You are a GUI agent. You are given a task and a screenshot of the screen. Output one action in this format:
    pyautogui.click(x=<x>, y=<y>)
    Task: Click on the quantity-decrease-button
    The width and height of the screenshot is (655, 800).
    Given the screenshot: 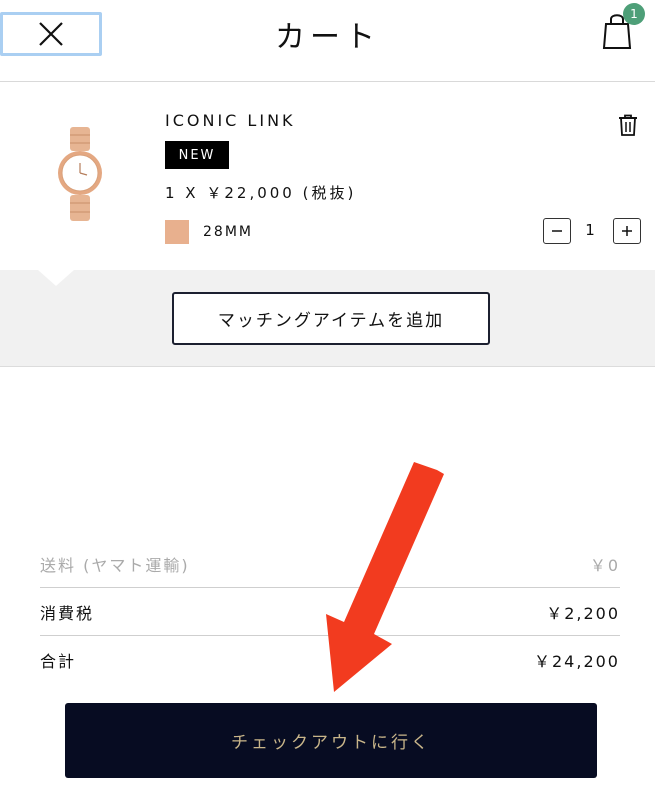 What is the action you would take?
    pyautogui.click(x=557, y=231)
    